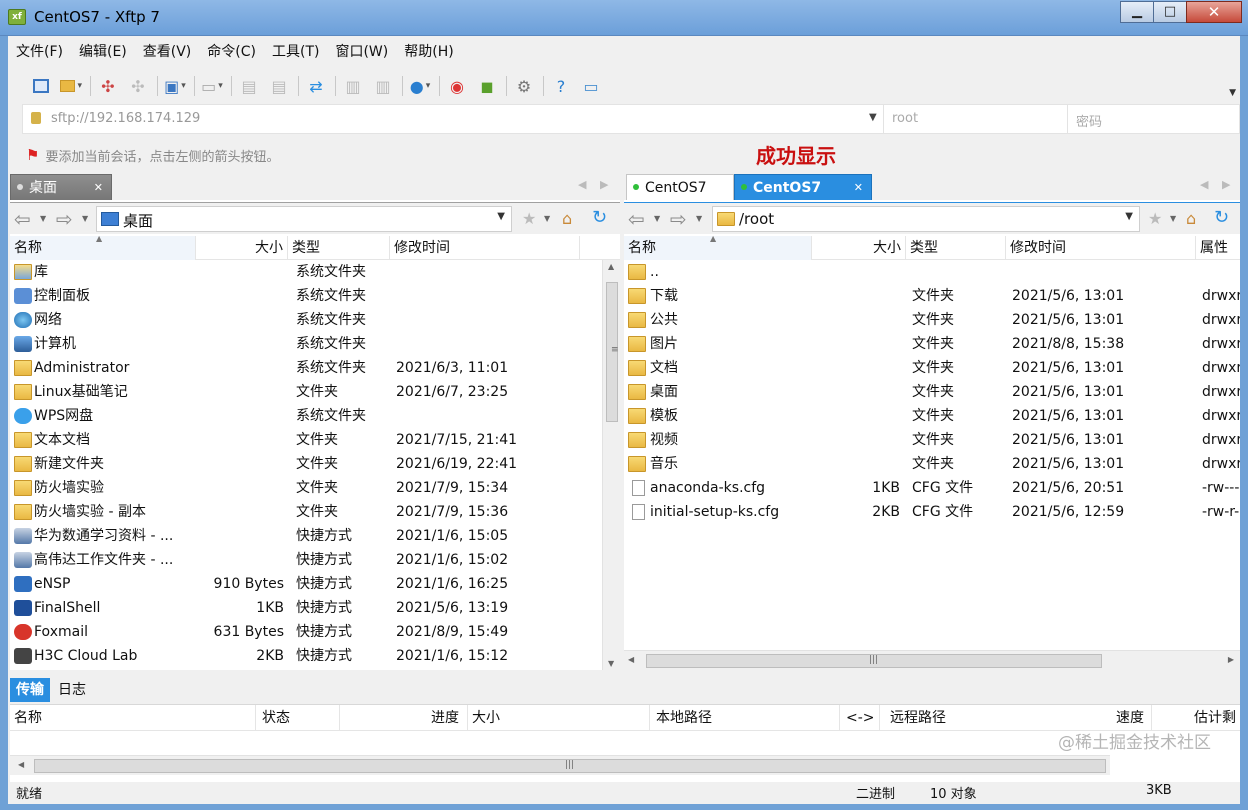  What do you see at coordinates (859, 248) in the screenshot?
I see `col-size: 大小` at bounding box center [859, 248].